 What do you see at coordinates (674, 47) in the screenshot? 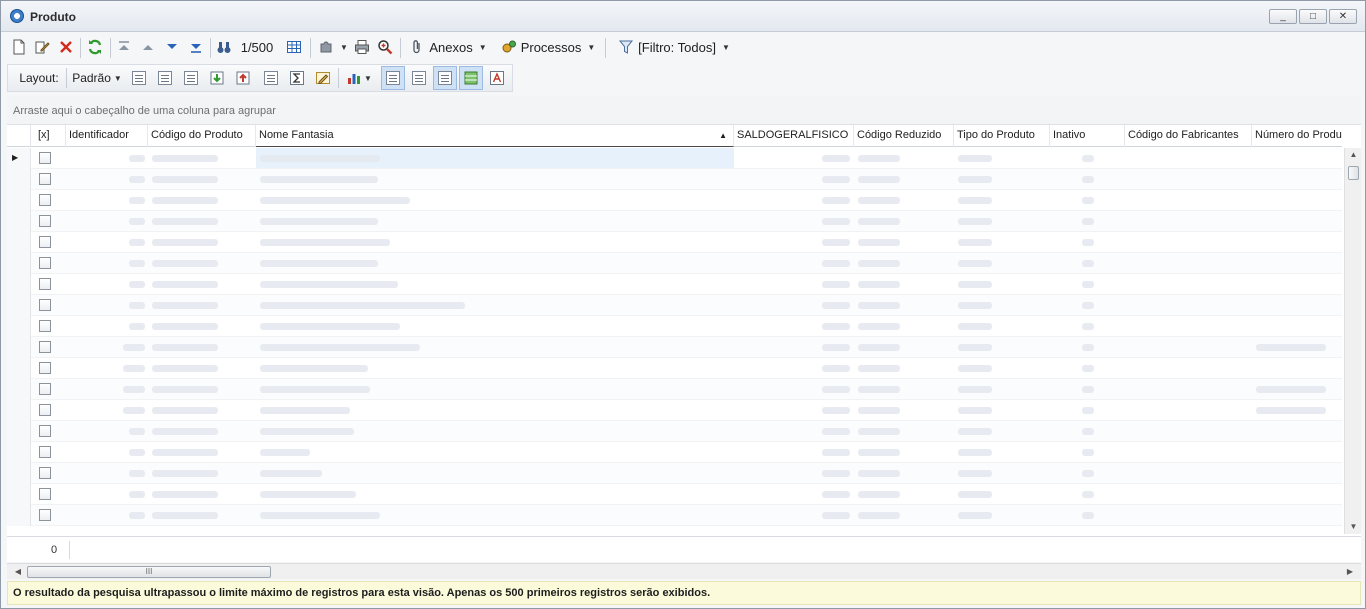
I see `filter-dropdown: [Filtro: Todos] ▼` at bounding box center [674, 47].